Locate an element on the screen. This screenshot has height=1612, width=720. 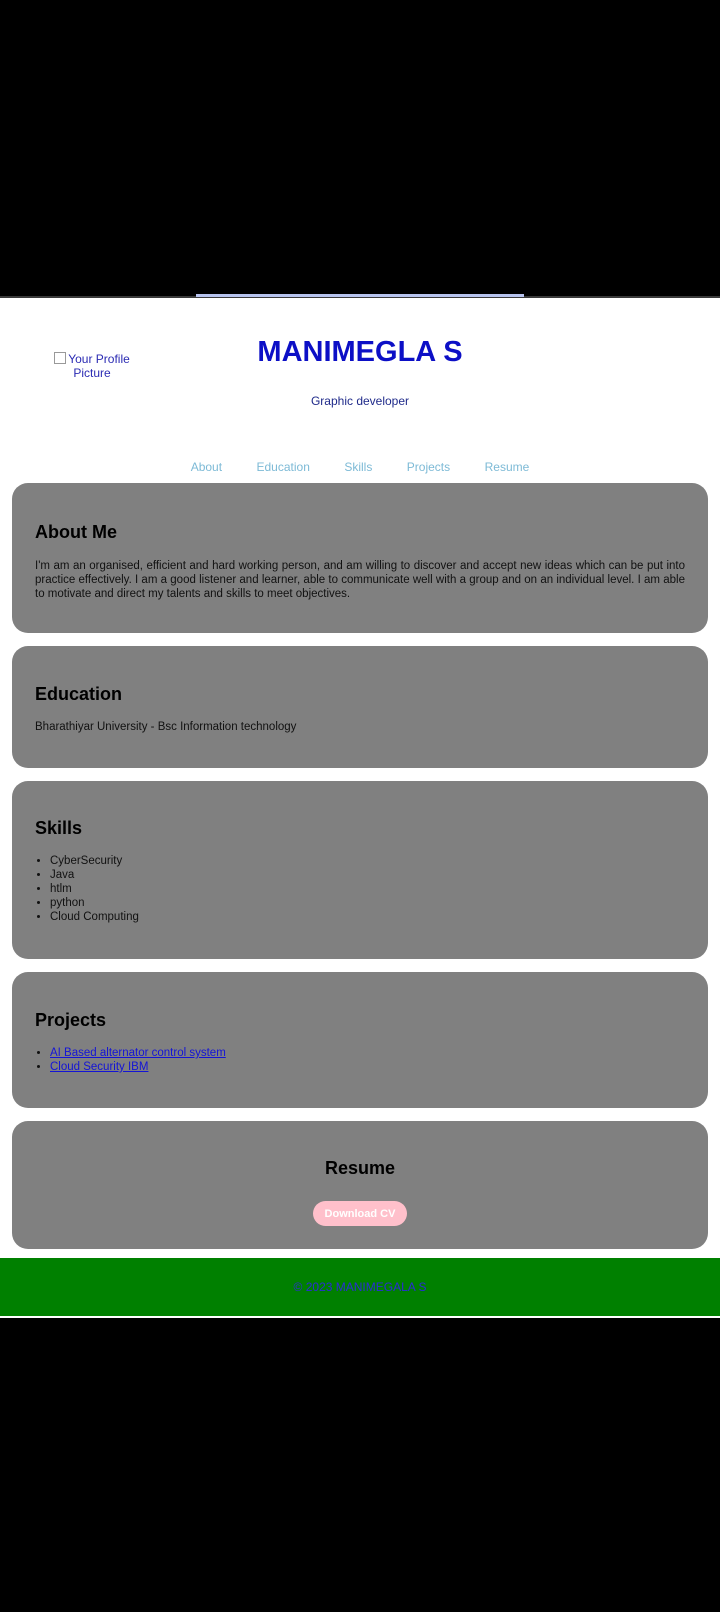
site-footer: © 2023 MANIMEGALA S is located at coordinates (360, 1287).